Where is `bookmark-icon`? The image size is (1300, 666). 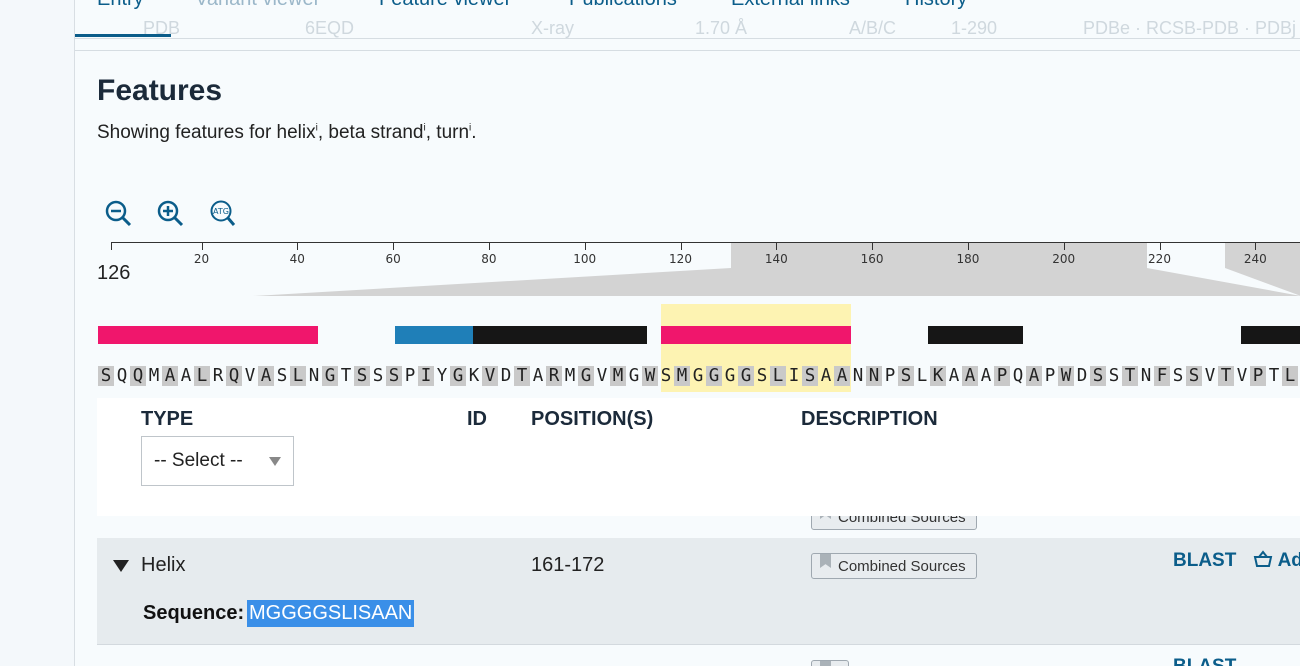 bookmark-icon is located at coordinates (825, 517).